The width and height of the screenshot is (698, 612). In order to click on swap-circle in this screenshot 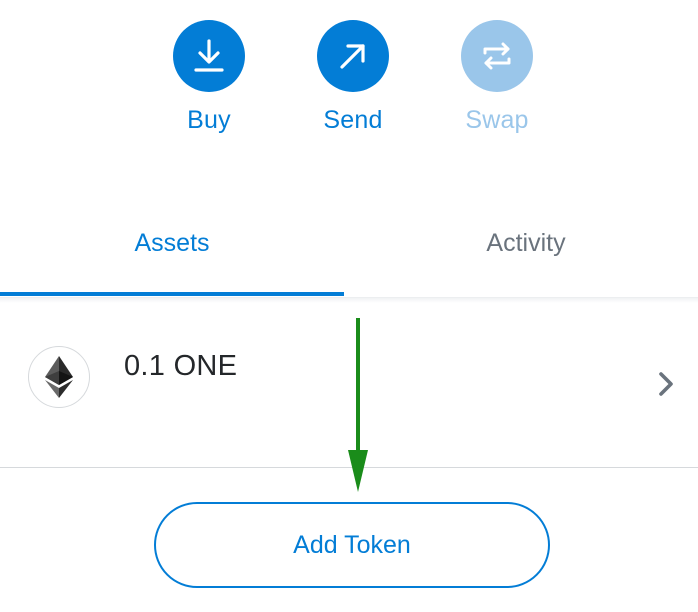, I will do `click(497, 56)`.